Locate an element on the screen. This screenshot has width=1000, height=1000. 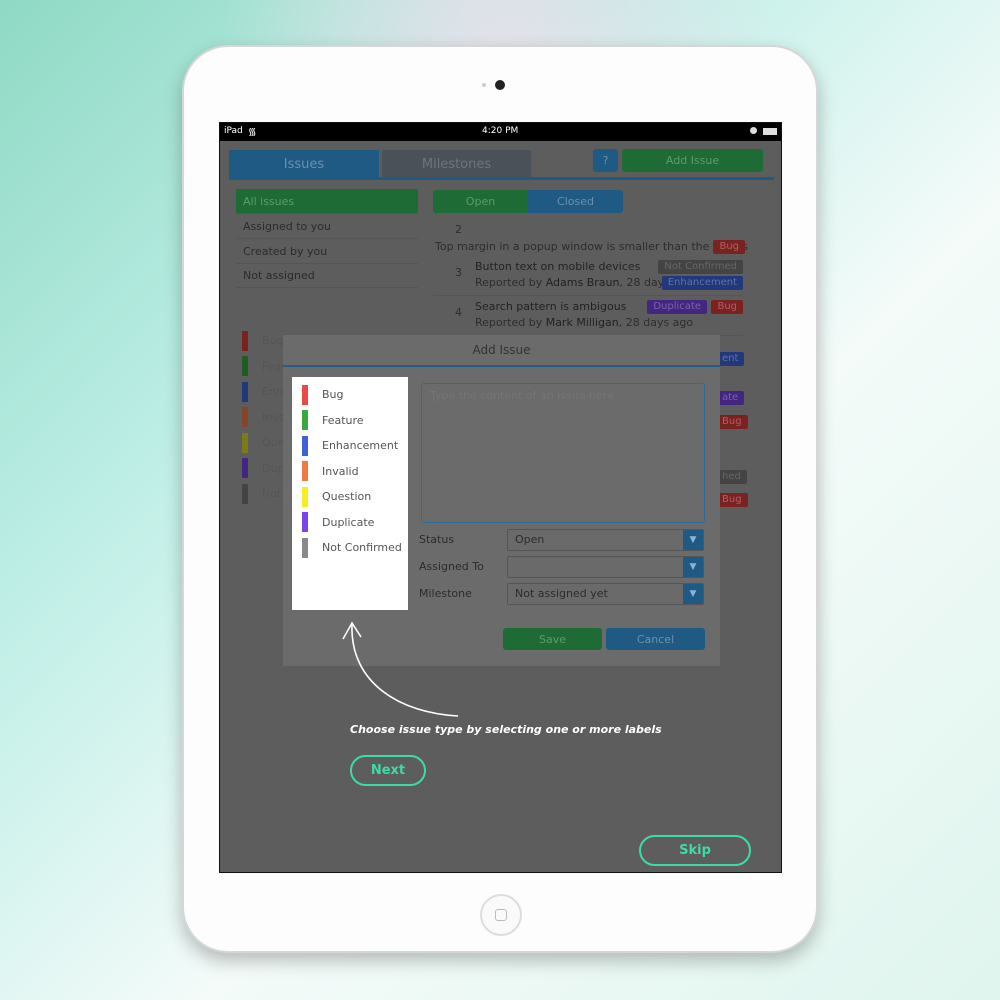
carrier: iPad is located at coordinates (233, 131).